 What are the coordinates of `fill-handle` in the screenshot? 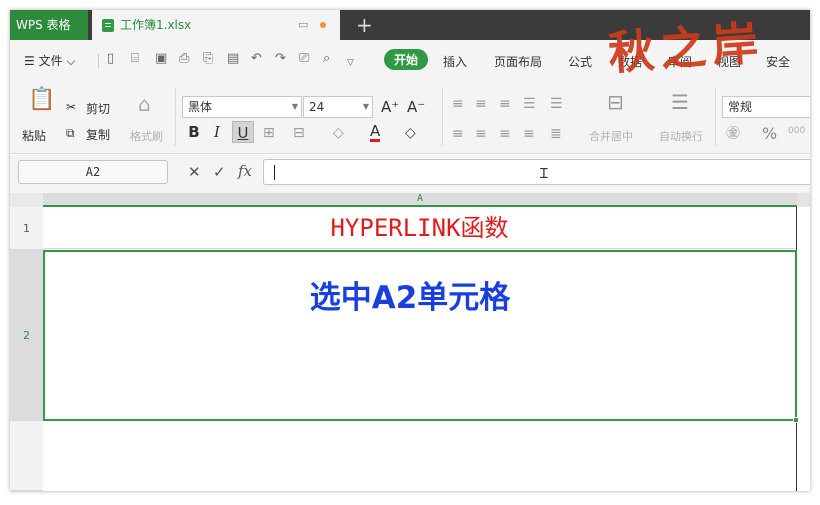 It's located at (796, 420).